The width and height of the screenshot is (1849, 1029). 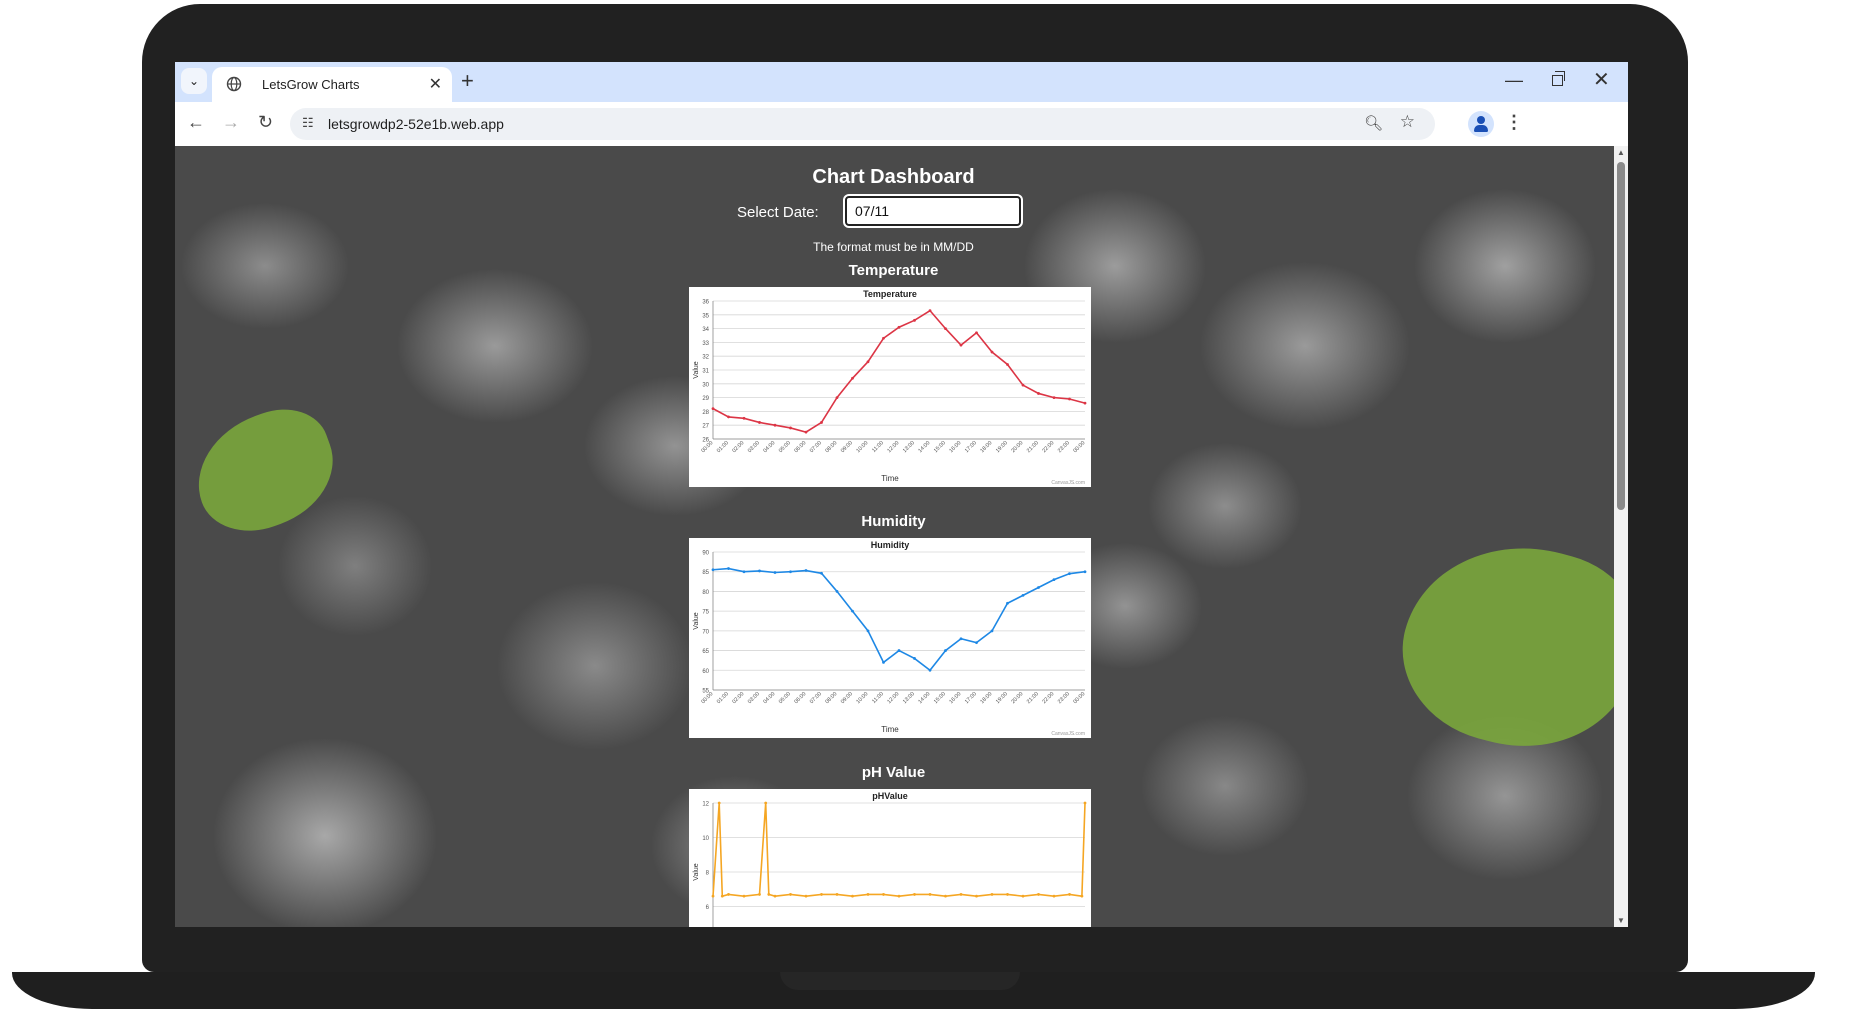 I want to click on y-axis-label: Value, so click(x=696, y=871).